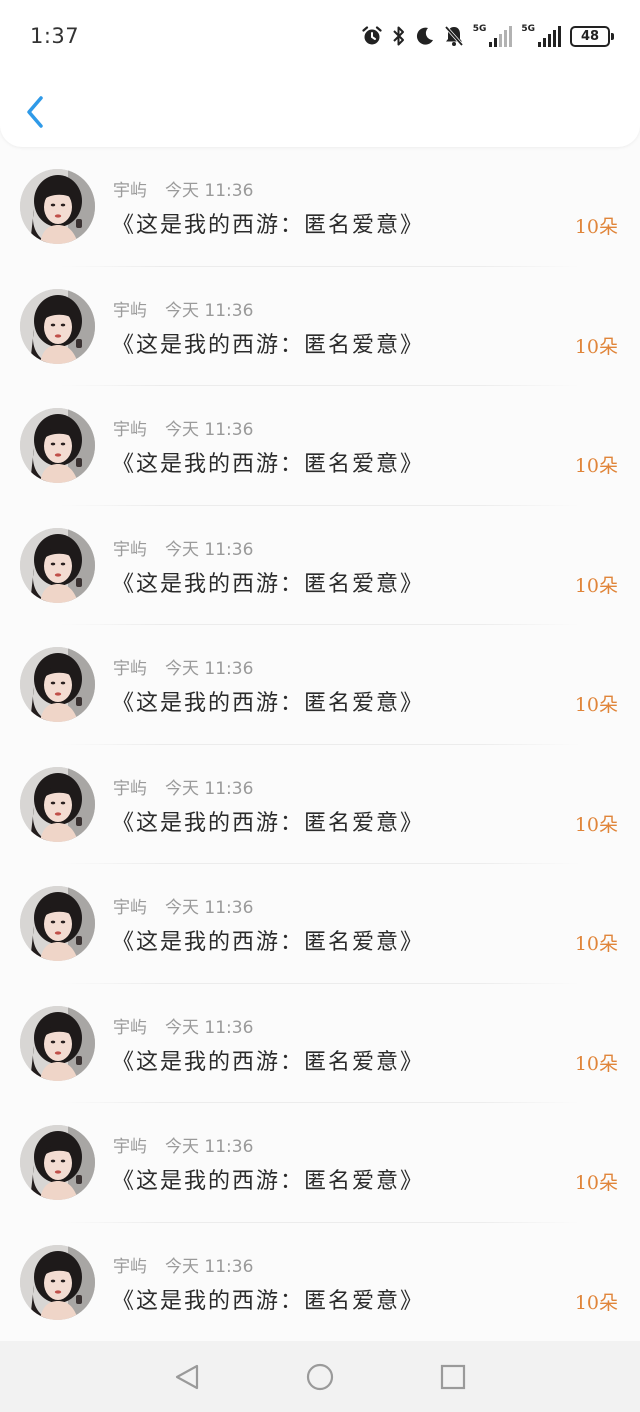 The height and width of the screenshot is (1412, 640). I want to click on back-button, so click(35, 112).